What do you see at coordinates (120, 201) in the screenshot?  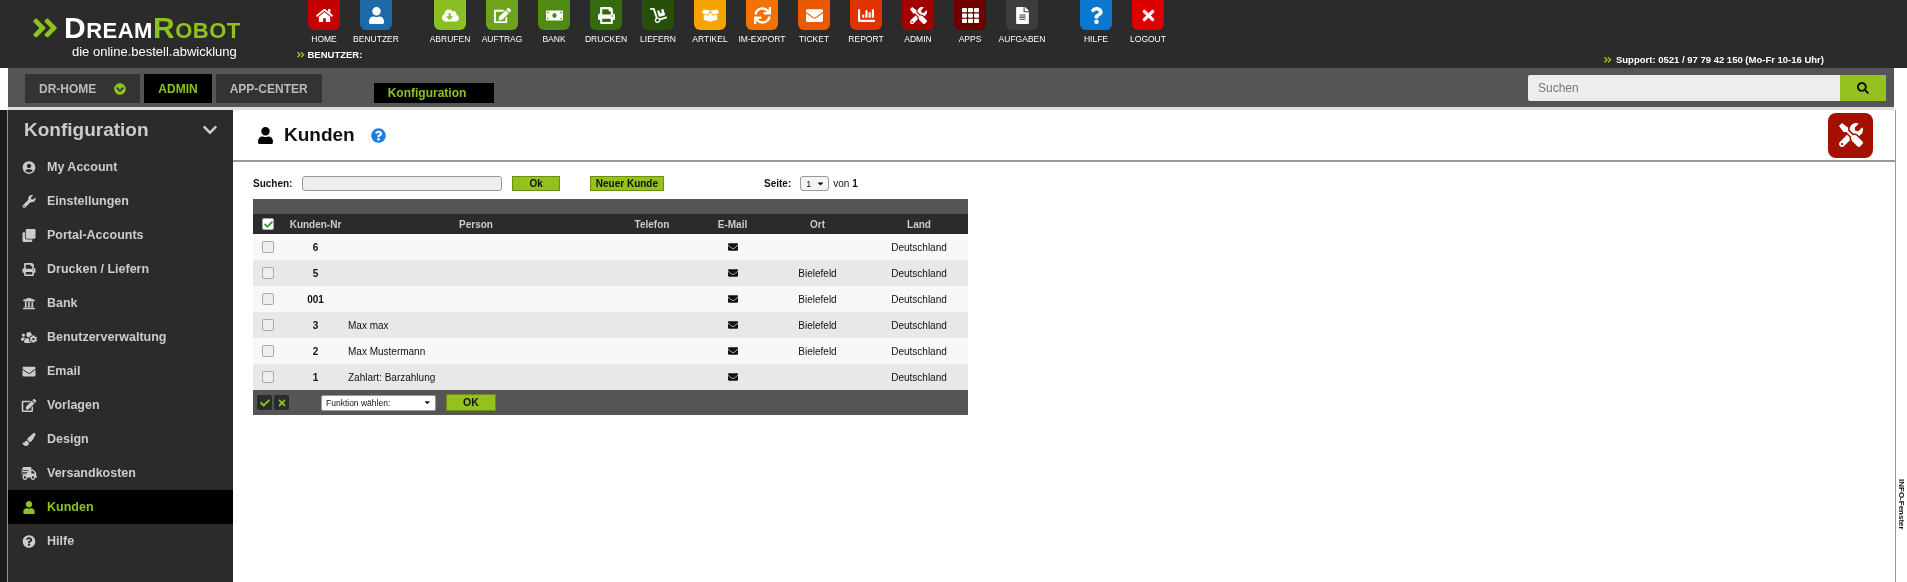 I see `sidebar-item: Einstellungen` at bounding box center [120, 201].